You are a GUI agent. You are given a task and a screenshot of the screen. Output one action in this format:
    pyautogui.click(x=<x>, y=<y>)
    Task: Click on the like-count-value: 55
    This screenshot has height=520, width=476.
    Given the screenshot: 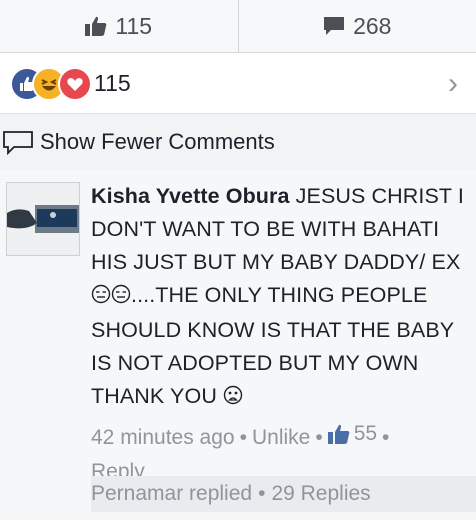 What is the action you would take?
    pyautogui.click(x=365, y=433)
    